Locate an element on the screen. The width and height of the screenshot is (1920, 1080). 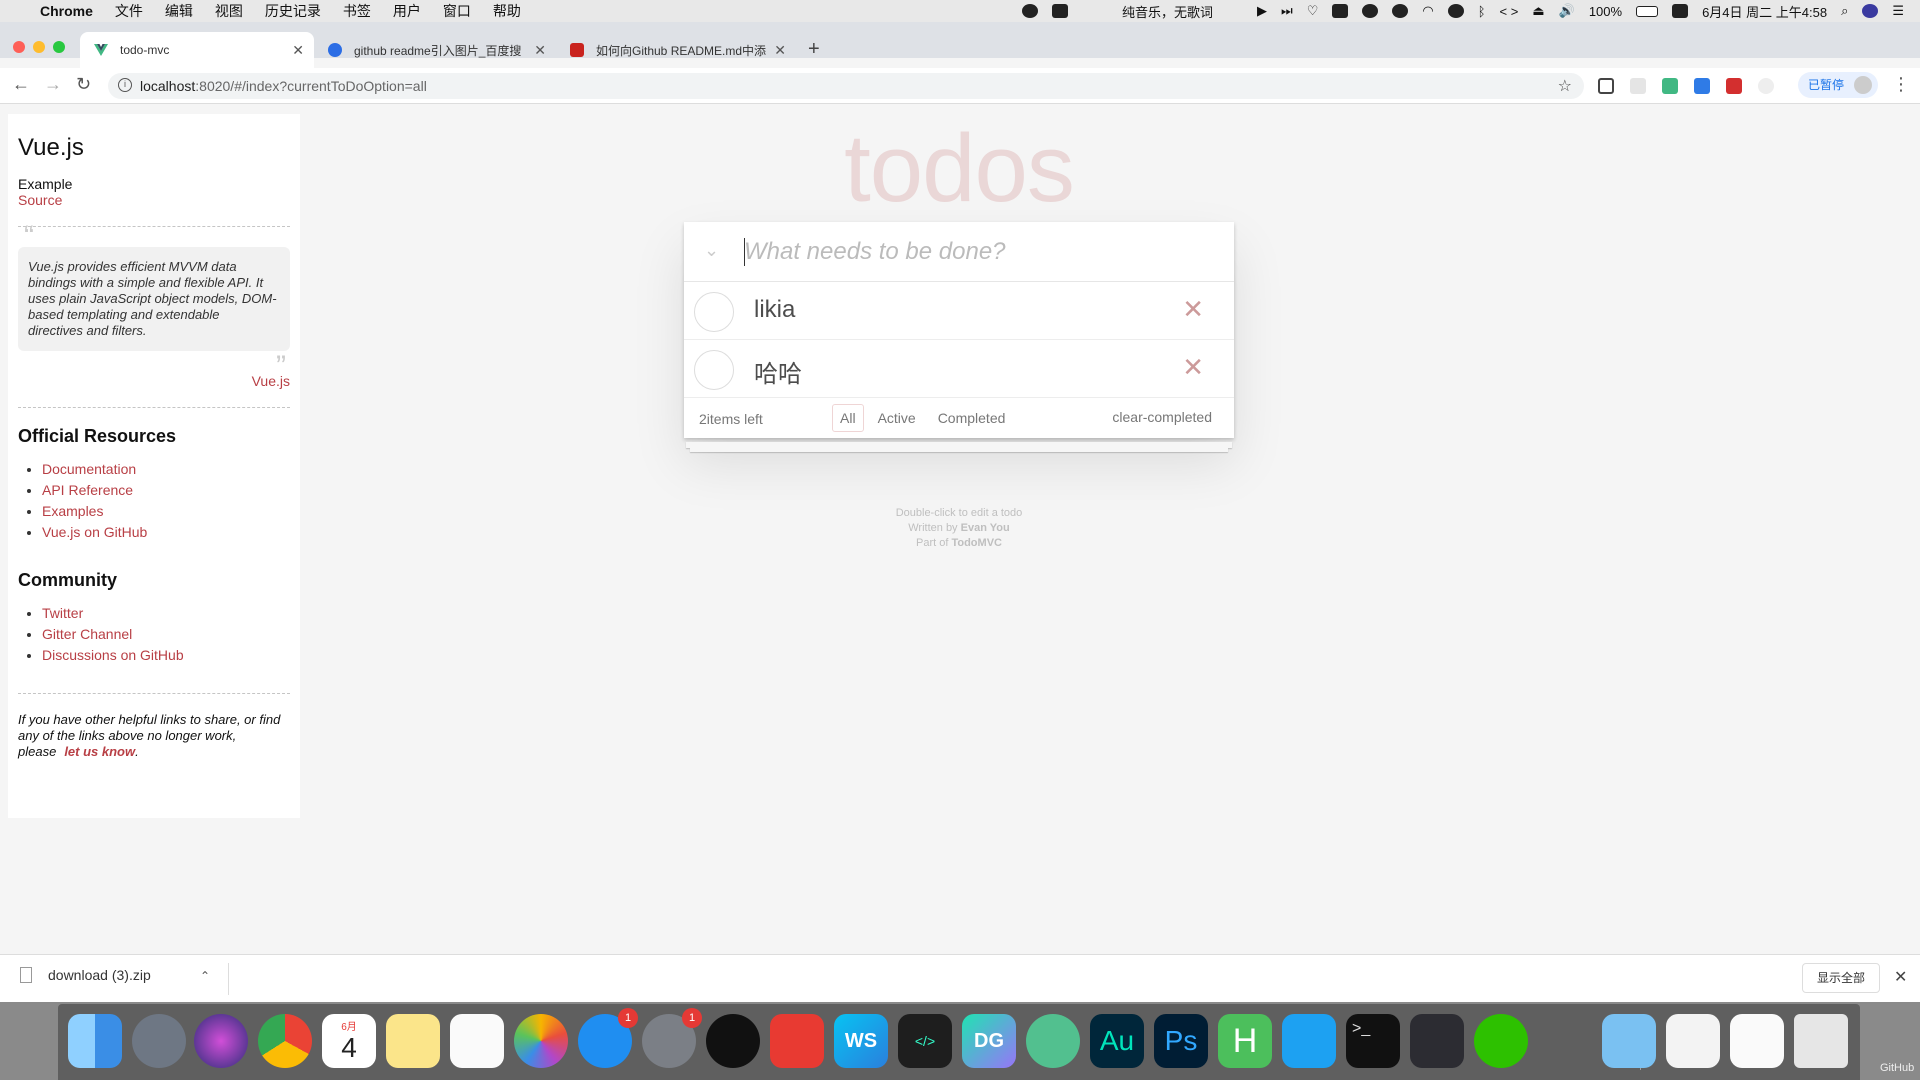
window-minimize-button is located at coordinates (39, 47).